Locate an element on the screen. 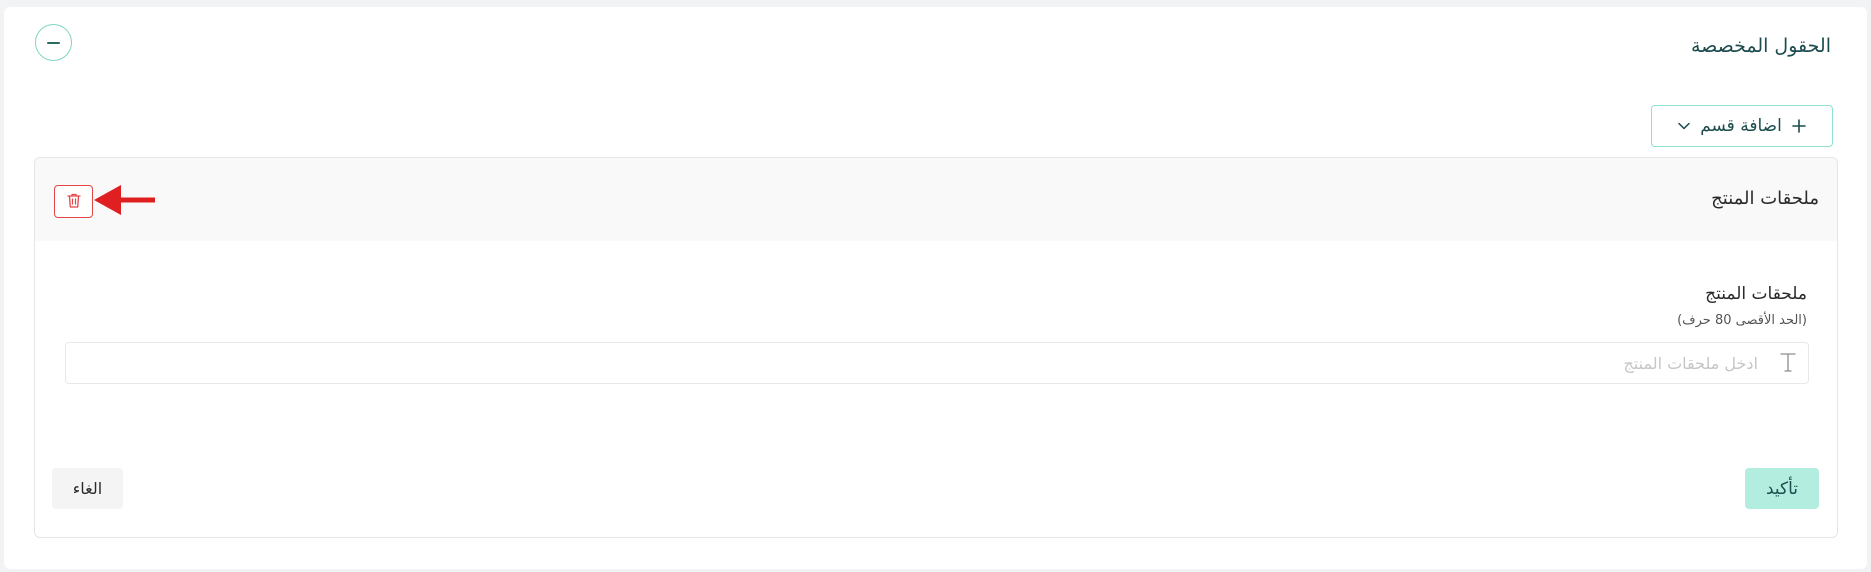 Image resolution: width=1871 pixels, height=572 pixels. product-attachments-field is located at coordinates (937, 363).